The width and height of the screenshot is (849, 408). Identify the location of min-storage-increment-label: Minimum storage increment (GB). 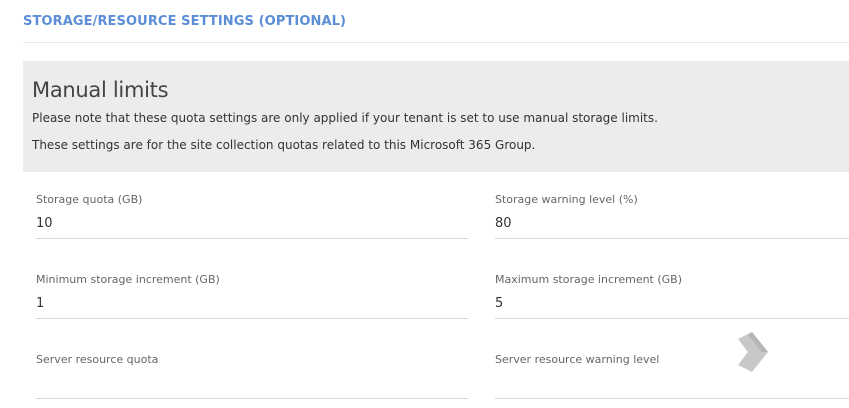
(128, 279).